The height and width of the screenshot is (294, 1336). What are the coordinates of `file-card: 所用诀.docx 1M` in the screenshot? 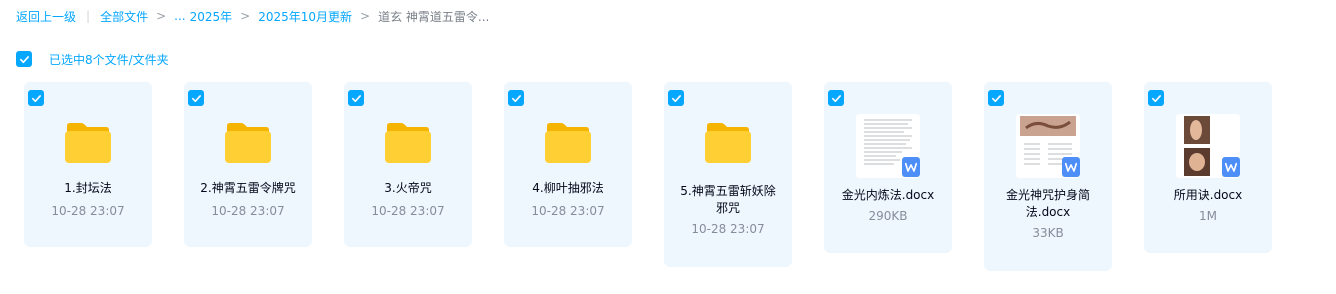 It's located at (1208, 167).